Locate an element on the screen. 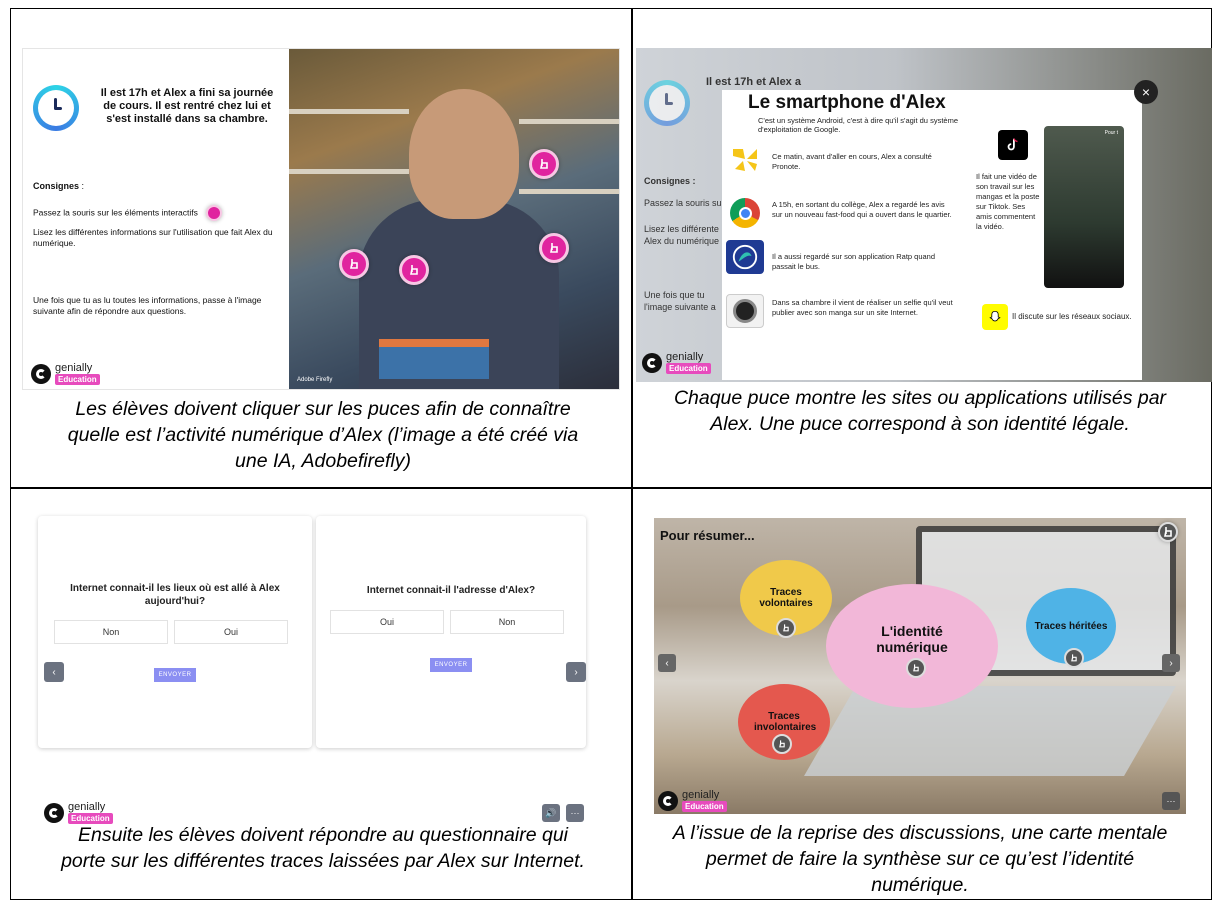 Image resolution: width=1213 pixels, height=900 pixels. sound-icon: 🔊 is located at coordinates (551, 813).